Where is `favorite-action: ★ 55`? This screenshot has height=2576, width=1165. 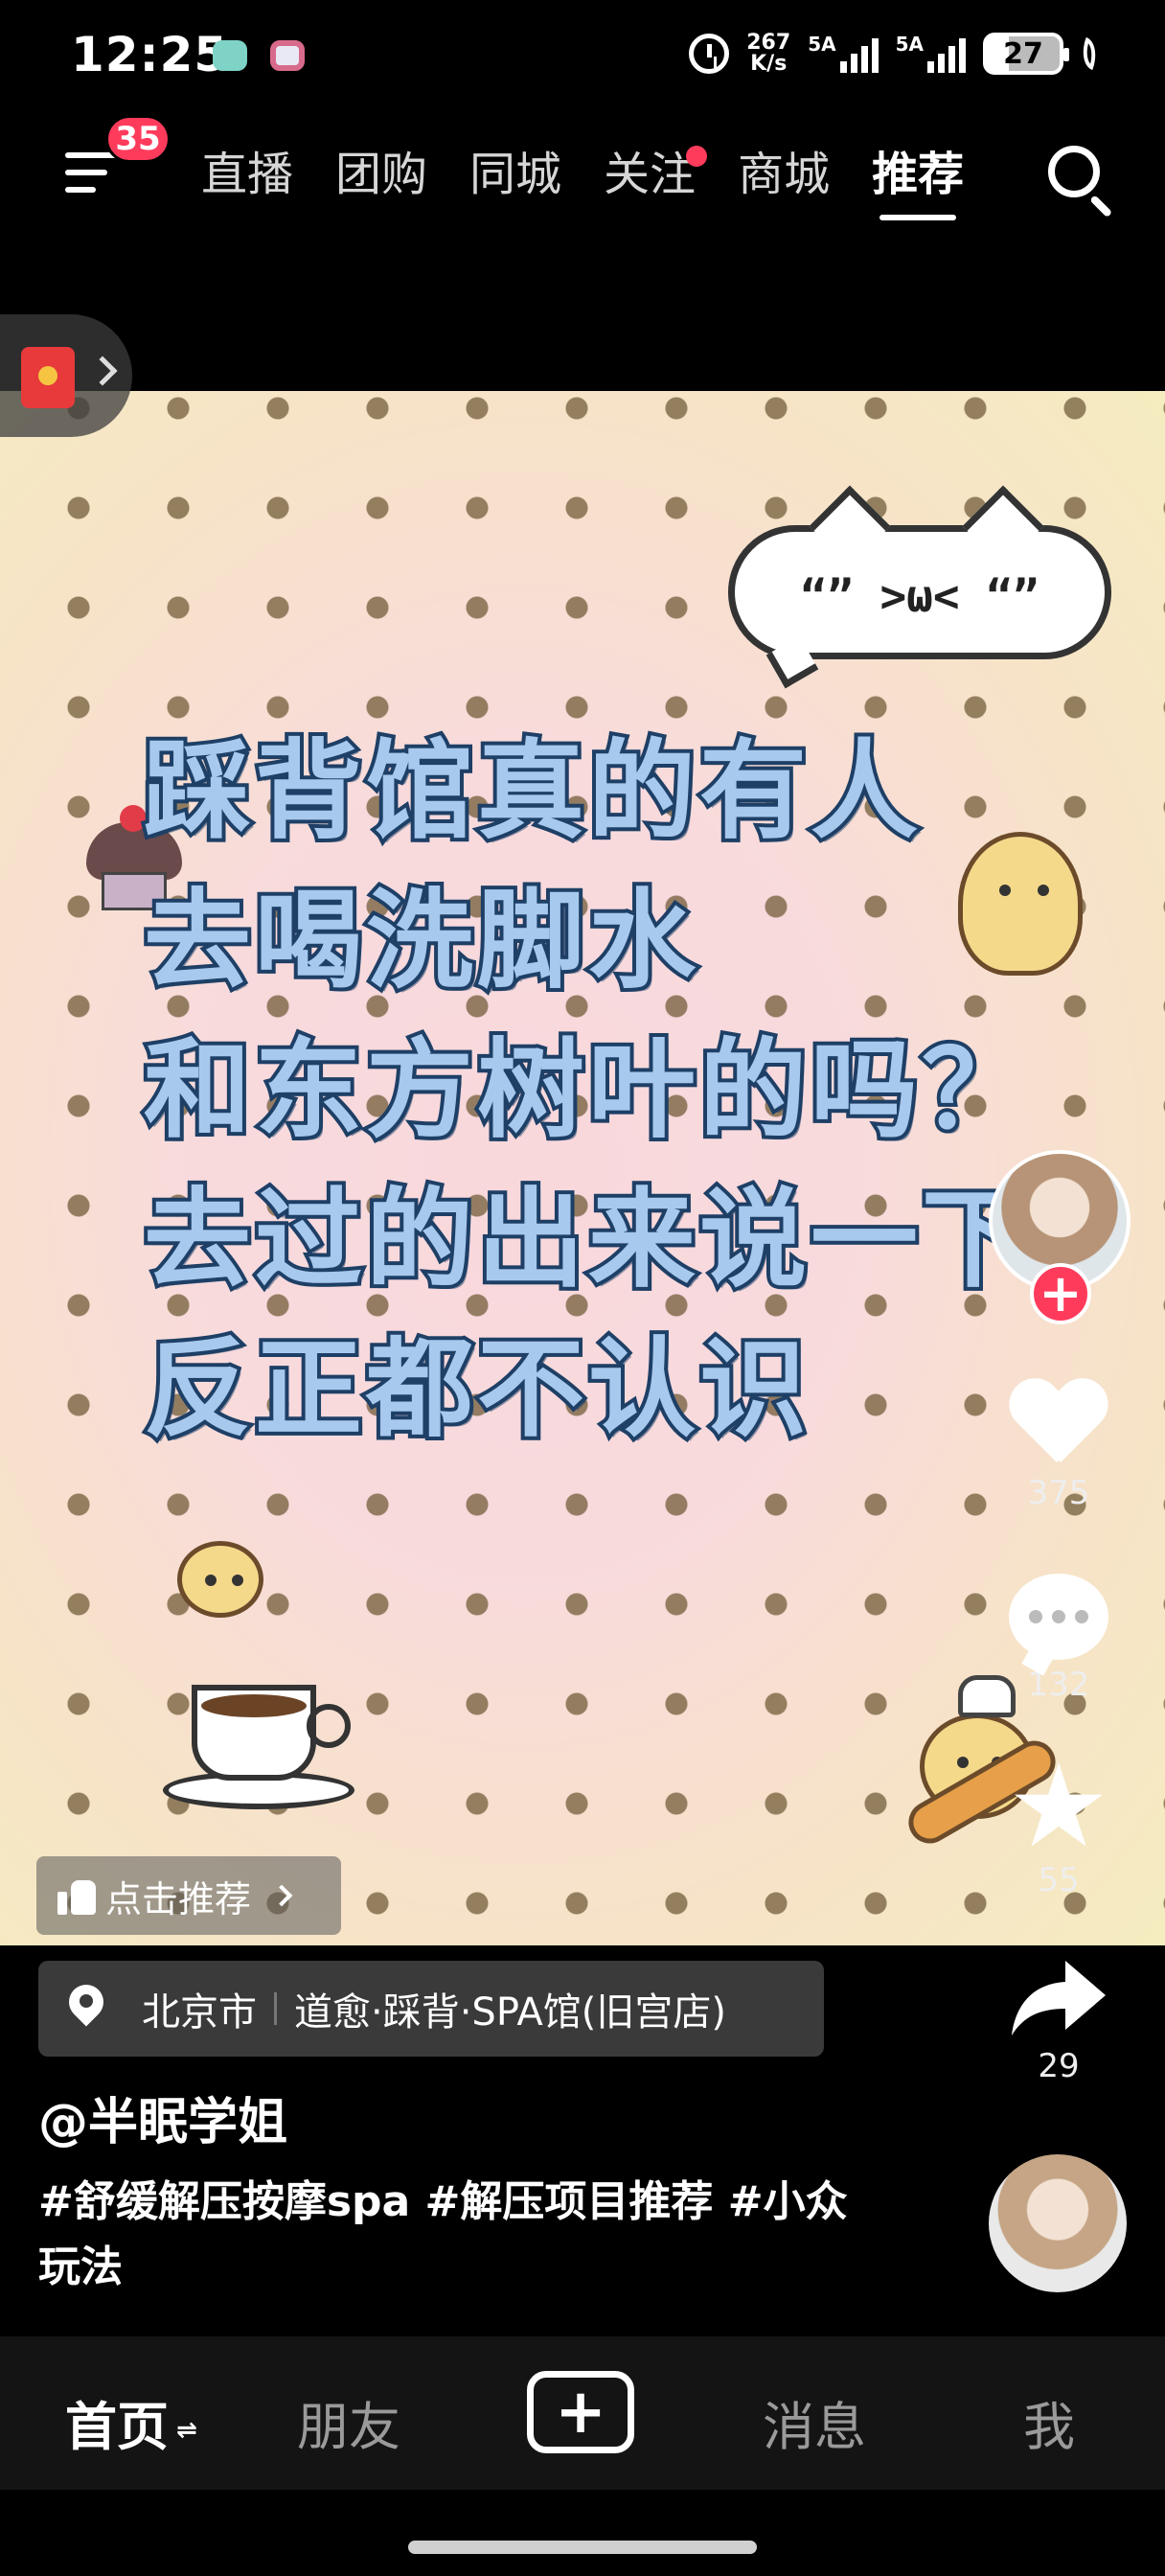 favorite-action: ★ 55 is located at coordinates (1058, 1820).